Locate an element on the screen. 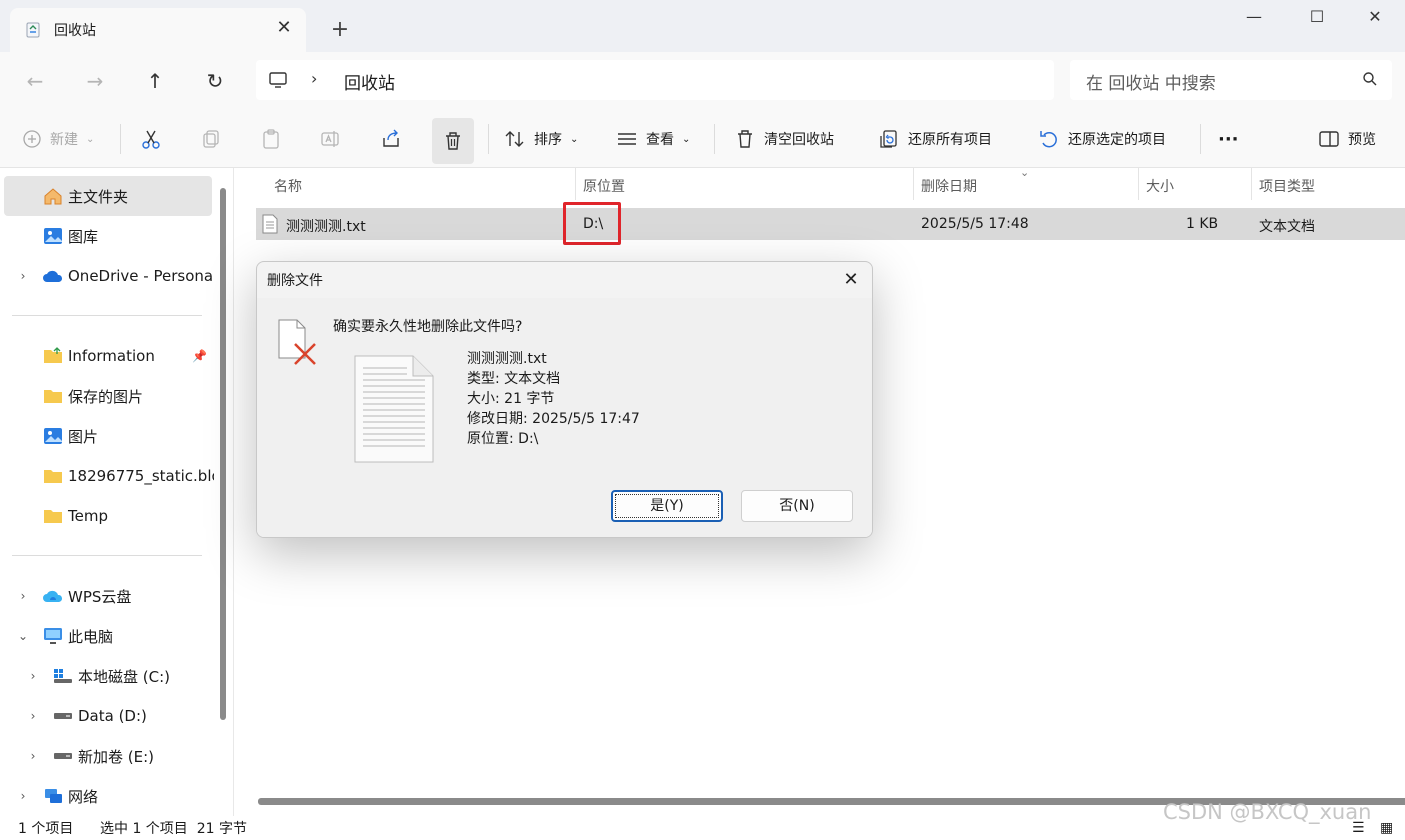  folder-icon is located at coordinates (53, 516).